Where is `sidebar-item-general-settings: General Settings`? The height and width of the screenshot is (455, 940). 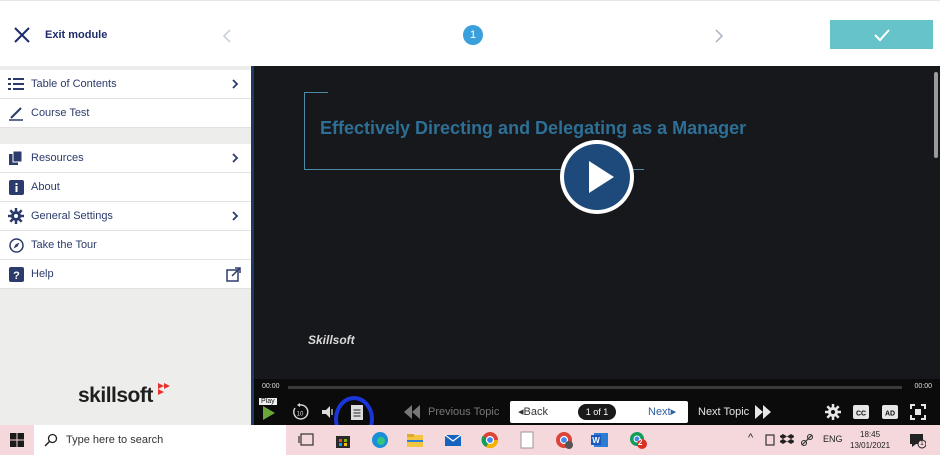 sidebar-item-general-settings: General Settings is located at coordinates (125, 216).